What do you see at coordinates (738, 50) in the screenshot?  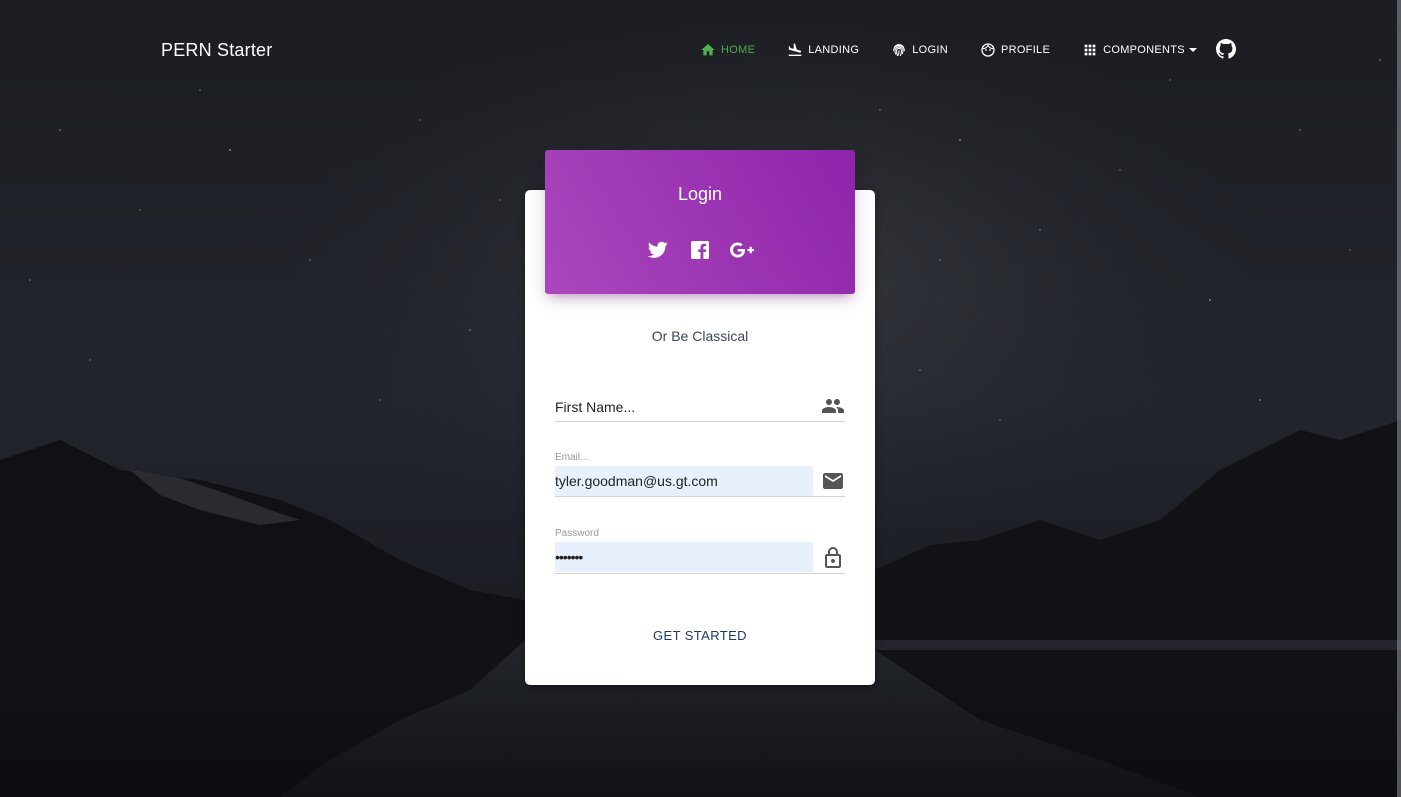 I see `nav-item-label: HOME` at bounding box center [738, 50].